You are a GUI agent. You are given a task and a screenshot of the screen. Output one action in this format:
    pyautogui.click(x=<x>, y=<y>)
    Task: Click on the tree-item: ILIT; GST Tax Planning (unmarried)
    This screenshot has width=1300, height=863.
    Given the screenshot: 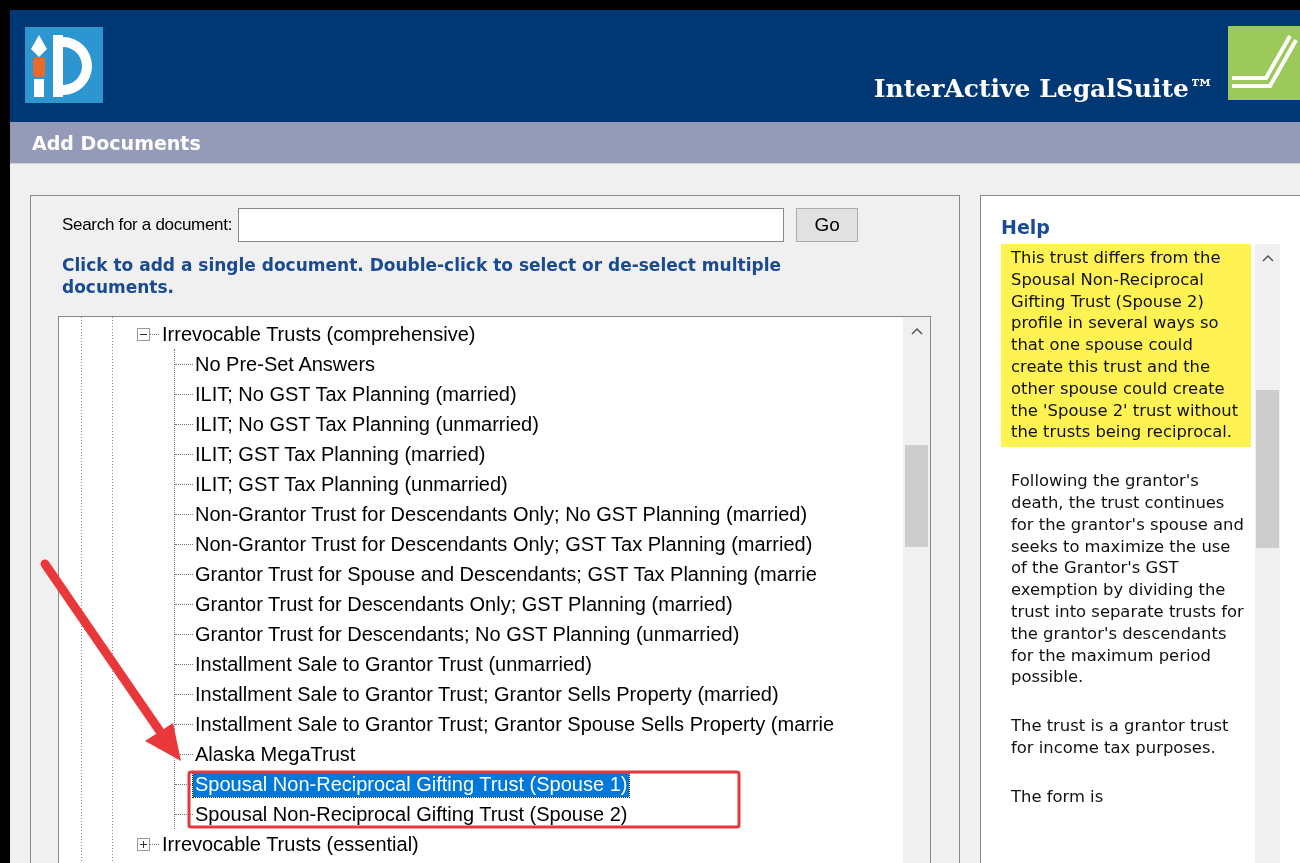 What is the action you would take?
    pyautogui.click(x=351, y=484)
    